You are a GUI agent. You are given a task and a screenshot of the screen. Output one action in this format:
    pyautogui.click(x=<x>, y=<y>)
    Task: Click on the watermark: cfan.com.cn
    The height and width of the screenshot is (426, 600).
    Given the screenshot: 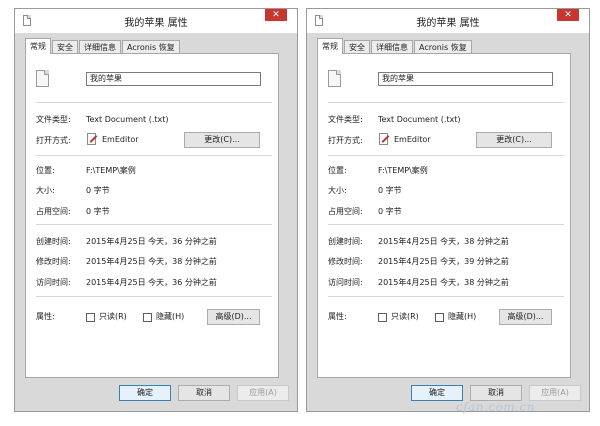 What is the action you would take?
    pyautogui.click(x=495, y=407)
    